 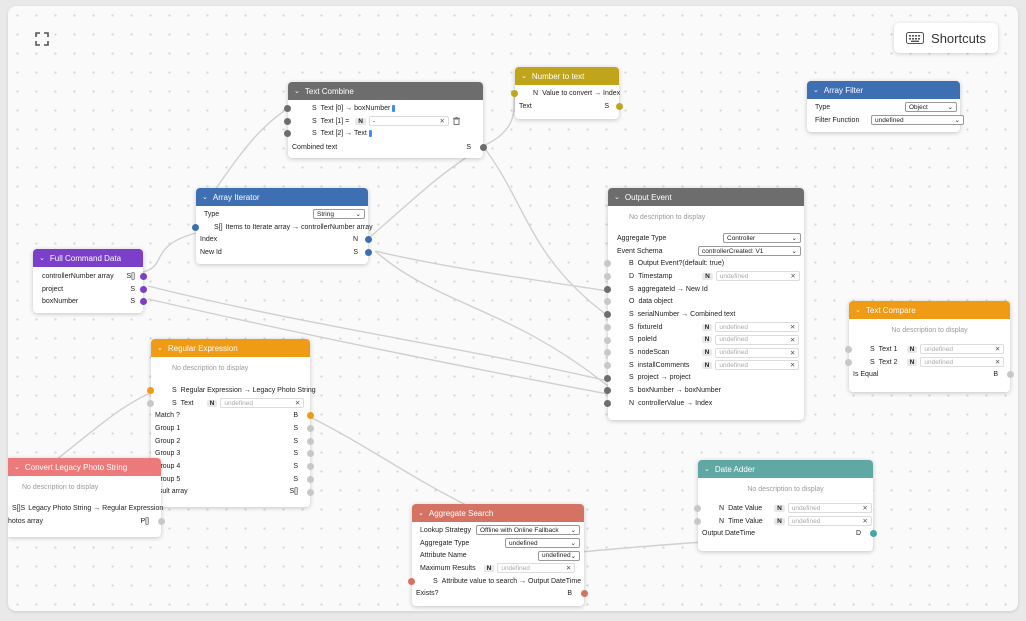 What do you see at coordinates (528, 530) in the screenshot?
I see `lookup-strategy-select: Offline with Online Fallback ⌄` at bounding box center [528, 530].